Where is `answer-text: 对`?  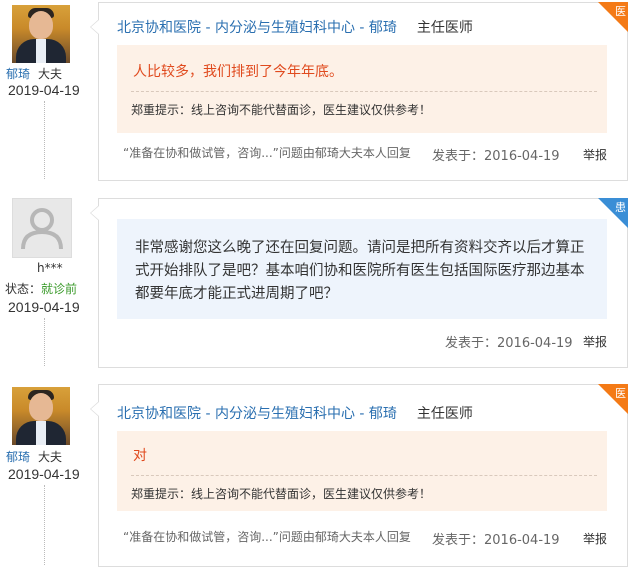
answer-text: 对 is located at coordinates (140, 456).